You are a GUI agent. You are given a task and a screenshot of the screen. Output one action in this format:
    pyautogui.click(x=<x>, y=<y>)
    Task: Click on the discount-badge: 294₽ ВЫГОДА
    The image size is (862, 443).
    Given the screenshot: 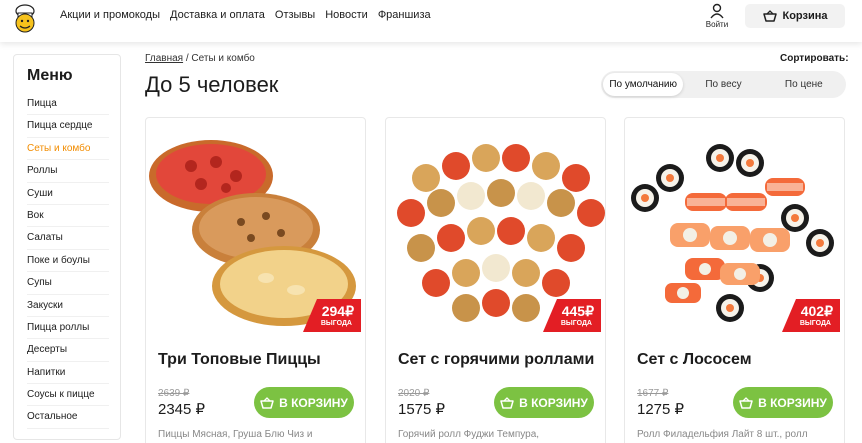 What is the action you would take?
    pyautogui.click(x=332, y=315)
    